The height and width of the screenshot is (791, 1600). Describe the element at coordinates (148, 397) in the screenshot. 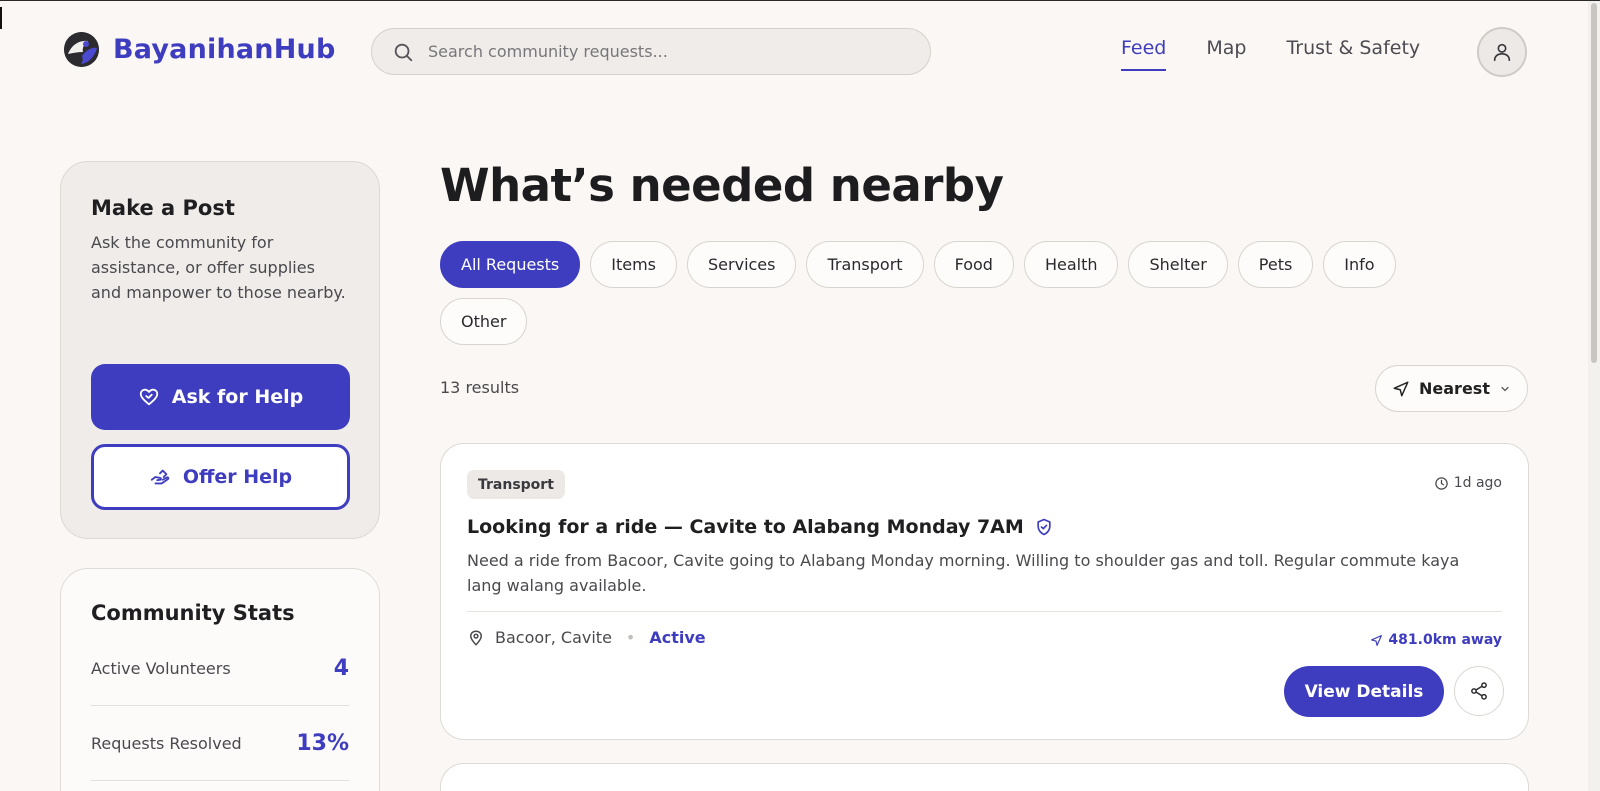

I see `heart-hands-icon` at that location.